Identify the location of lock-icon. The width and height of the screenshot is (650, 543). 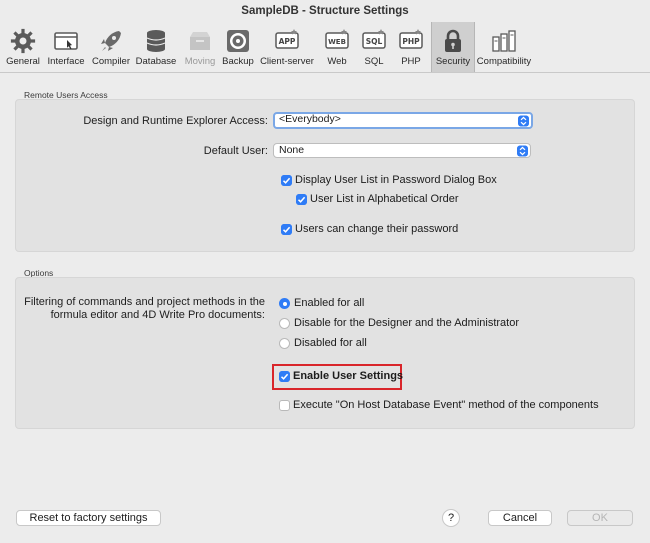
(453, 40).